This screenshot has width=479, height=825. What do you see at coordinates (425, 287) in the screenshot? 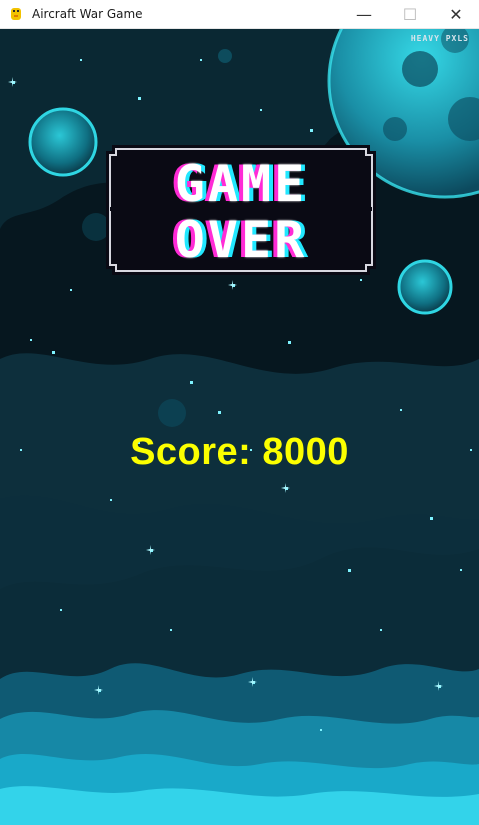
I see `small-planet-right` at bounding box center [425, 287].